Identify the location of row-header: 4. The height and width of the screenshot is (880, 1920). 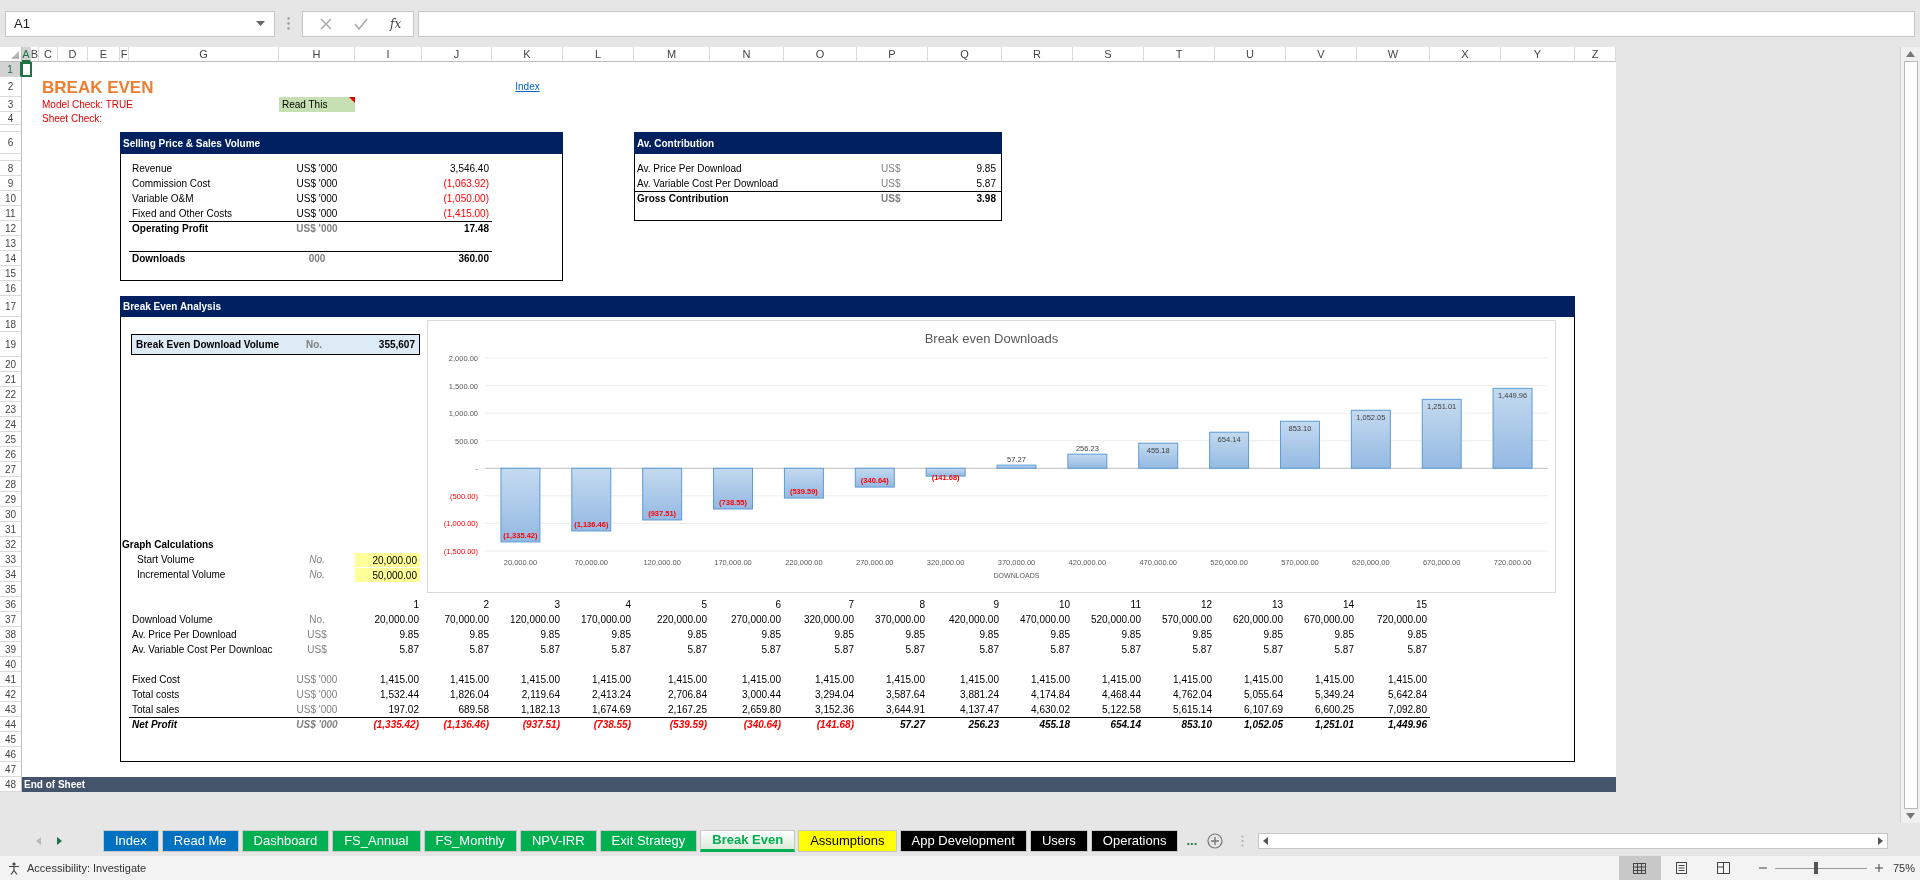
(11, 118).